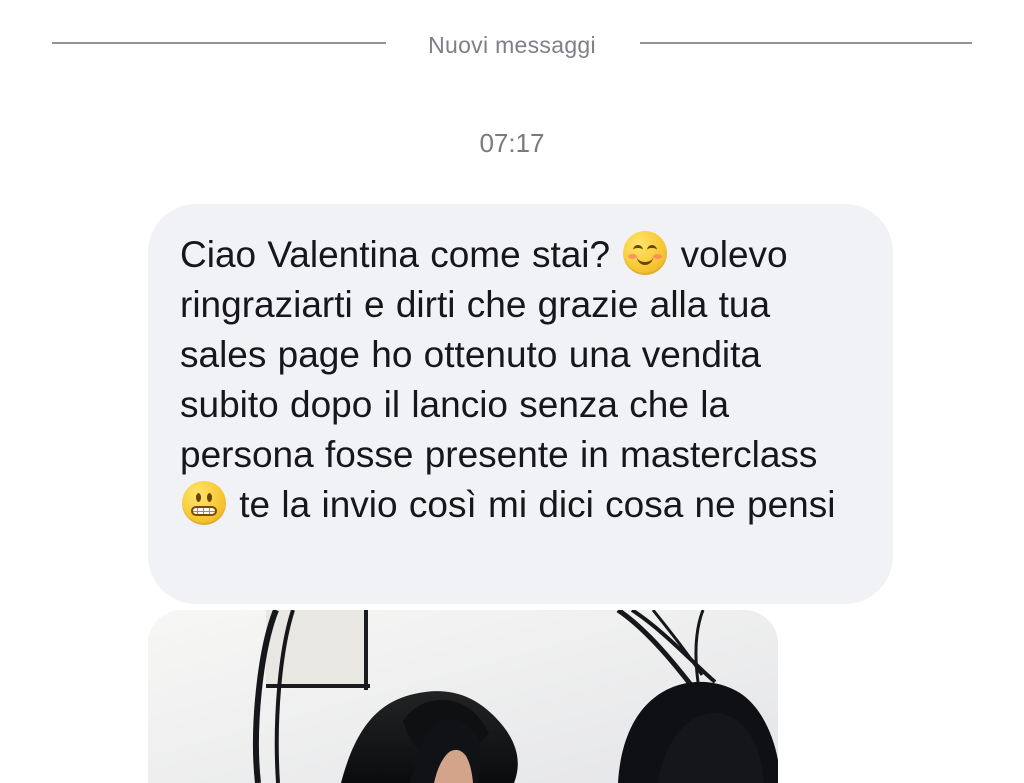 The image size is (1024, 783). What do you see at coordinates (806, 43) in the screenshot?
I see `divider-line-right` at bounding box center [806, 43].